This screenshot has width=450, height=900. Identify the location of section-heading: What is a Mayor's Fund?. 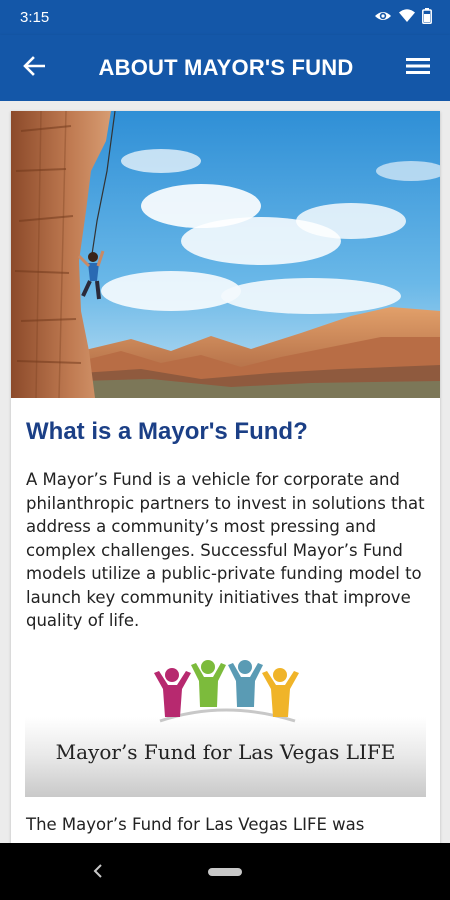
(167, 431).